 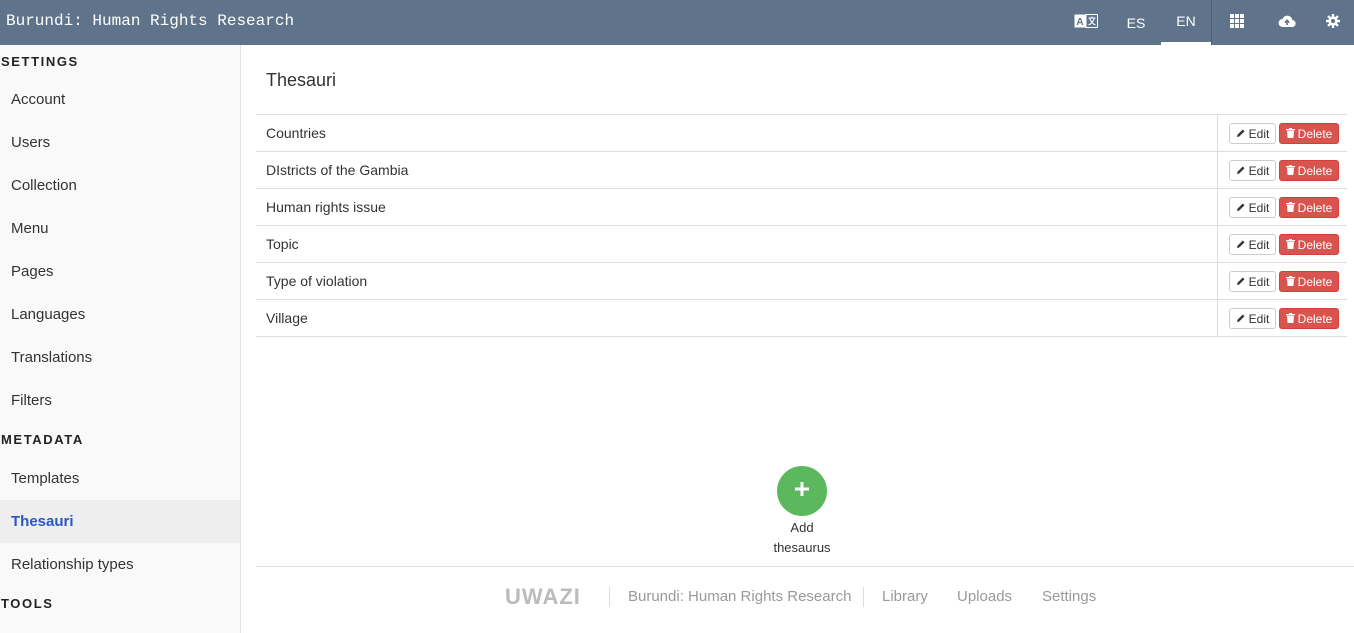 What do you see at coordinates (905, 596) in the screenshot?
I see `footer-link-library: Library` at bounding box center [905, 596].